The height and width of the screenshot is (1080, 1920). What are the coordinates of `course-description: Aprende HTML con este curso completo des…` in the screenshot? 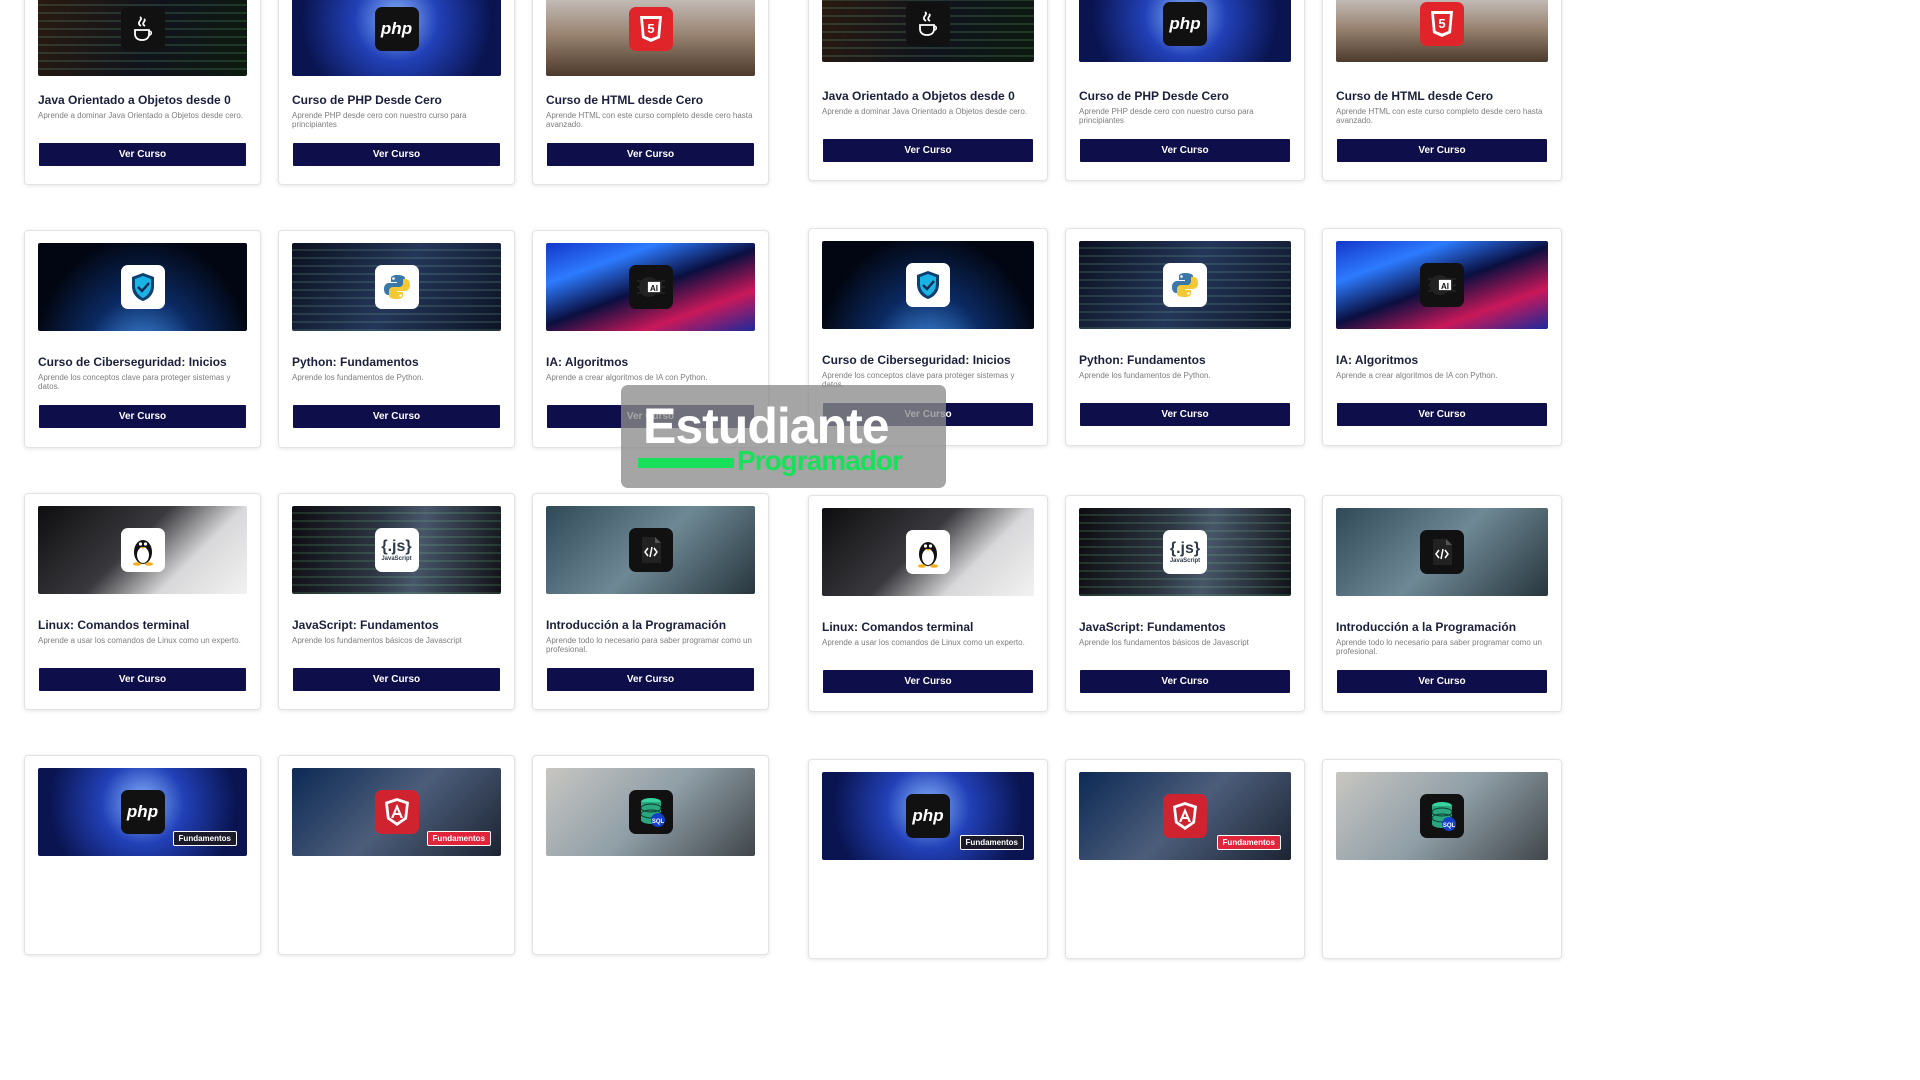 It's located at (1439, 116).